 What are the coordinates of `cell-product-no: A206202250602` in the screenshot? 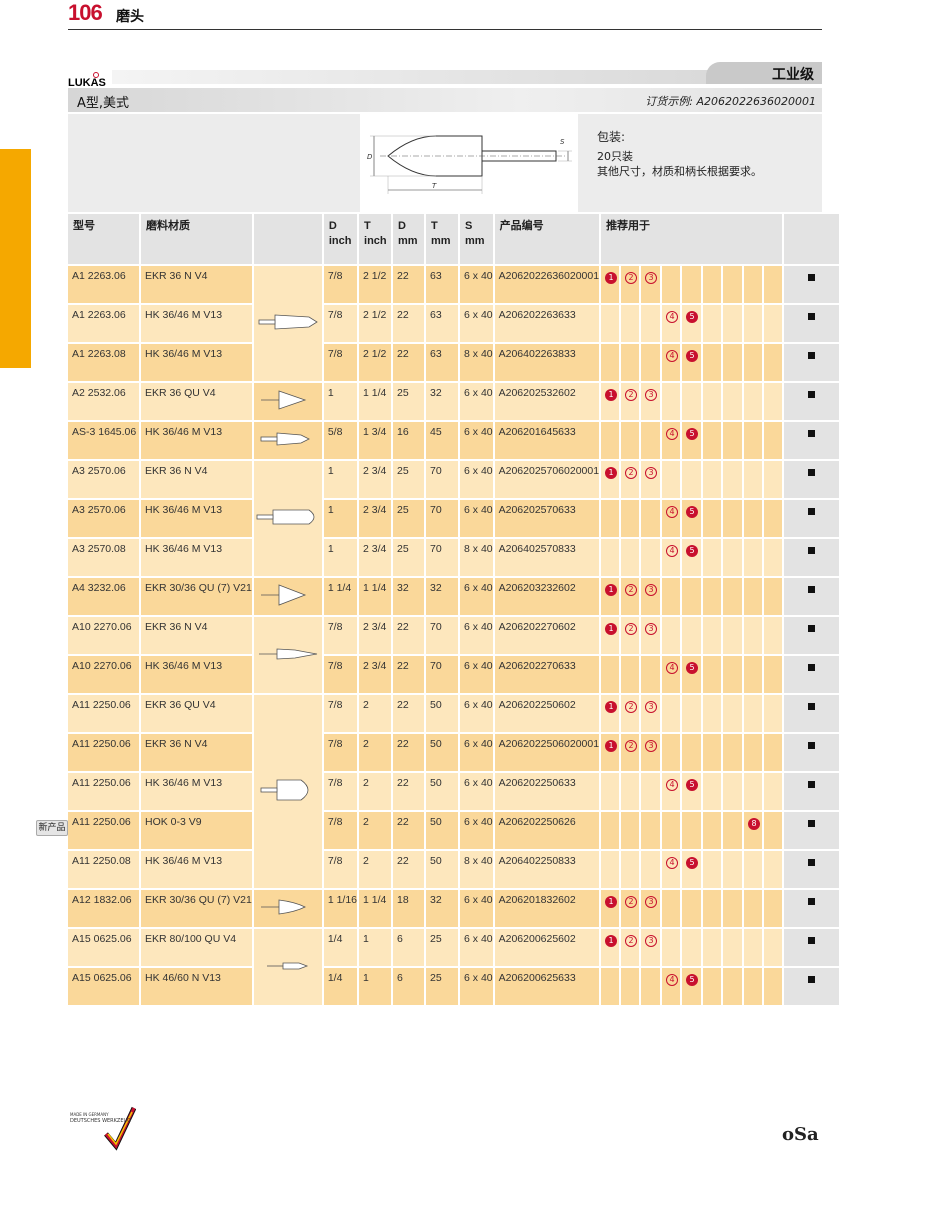 It's located at (547, 714).